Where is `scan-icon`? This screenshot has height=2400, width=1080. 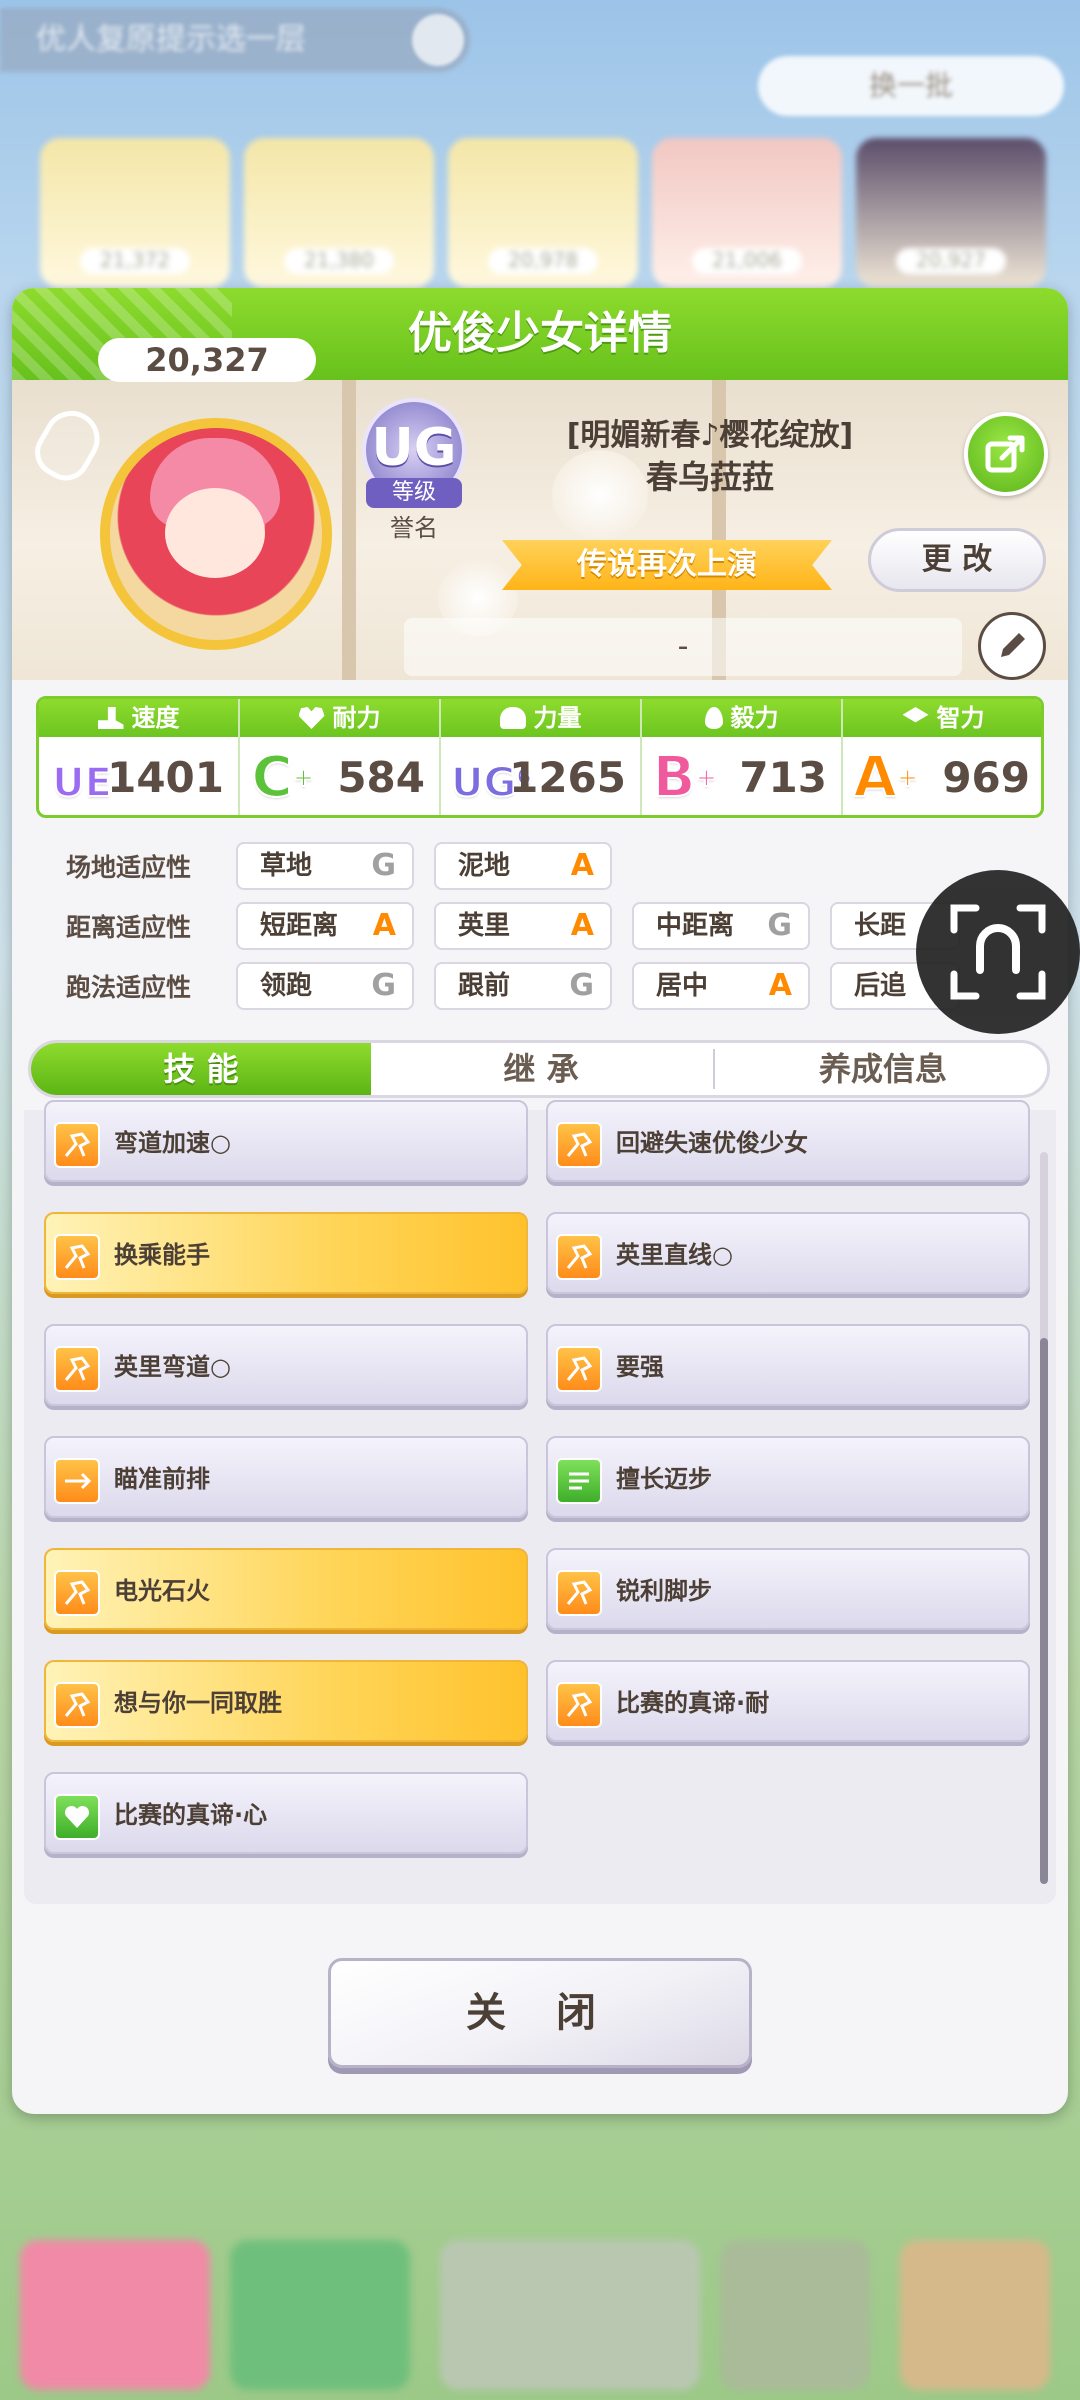
scan-icon is located at coordinates (998, 952).